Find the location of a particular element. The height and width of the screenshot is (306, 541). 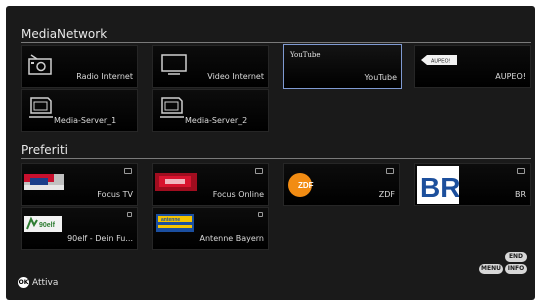

radio-icon is located at coordinates (40, 64).